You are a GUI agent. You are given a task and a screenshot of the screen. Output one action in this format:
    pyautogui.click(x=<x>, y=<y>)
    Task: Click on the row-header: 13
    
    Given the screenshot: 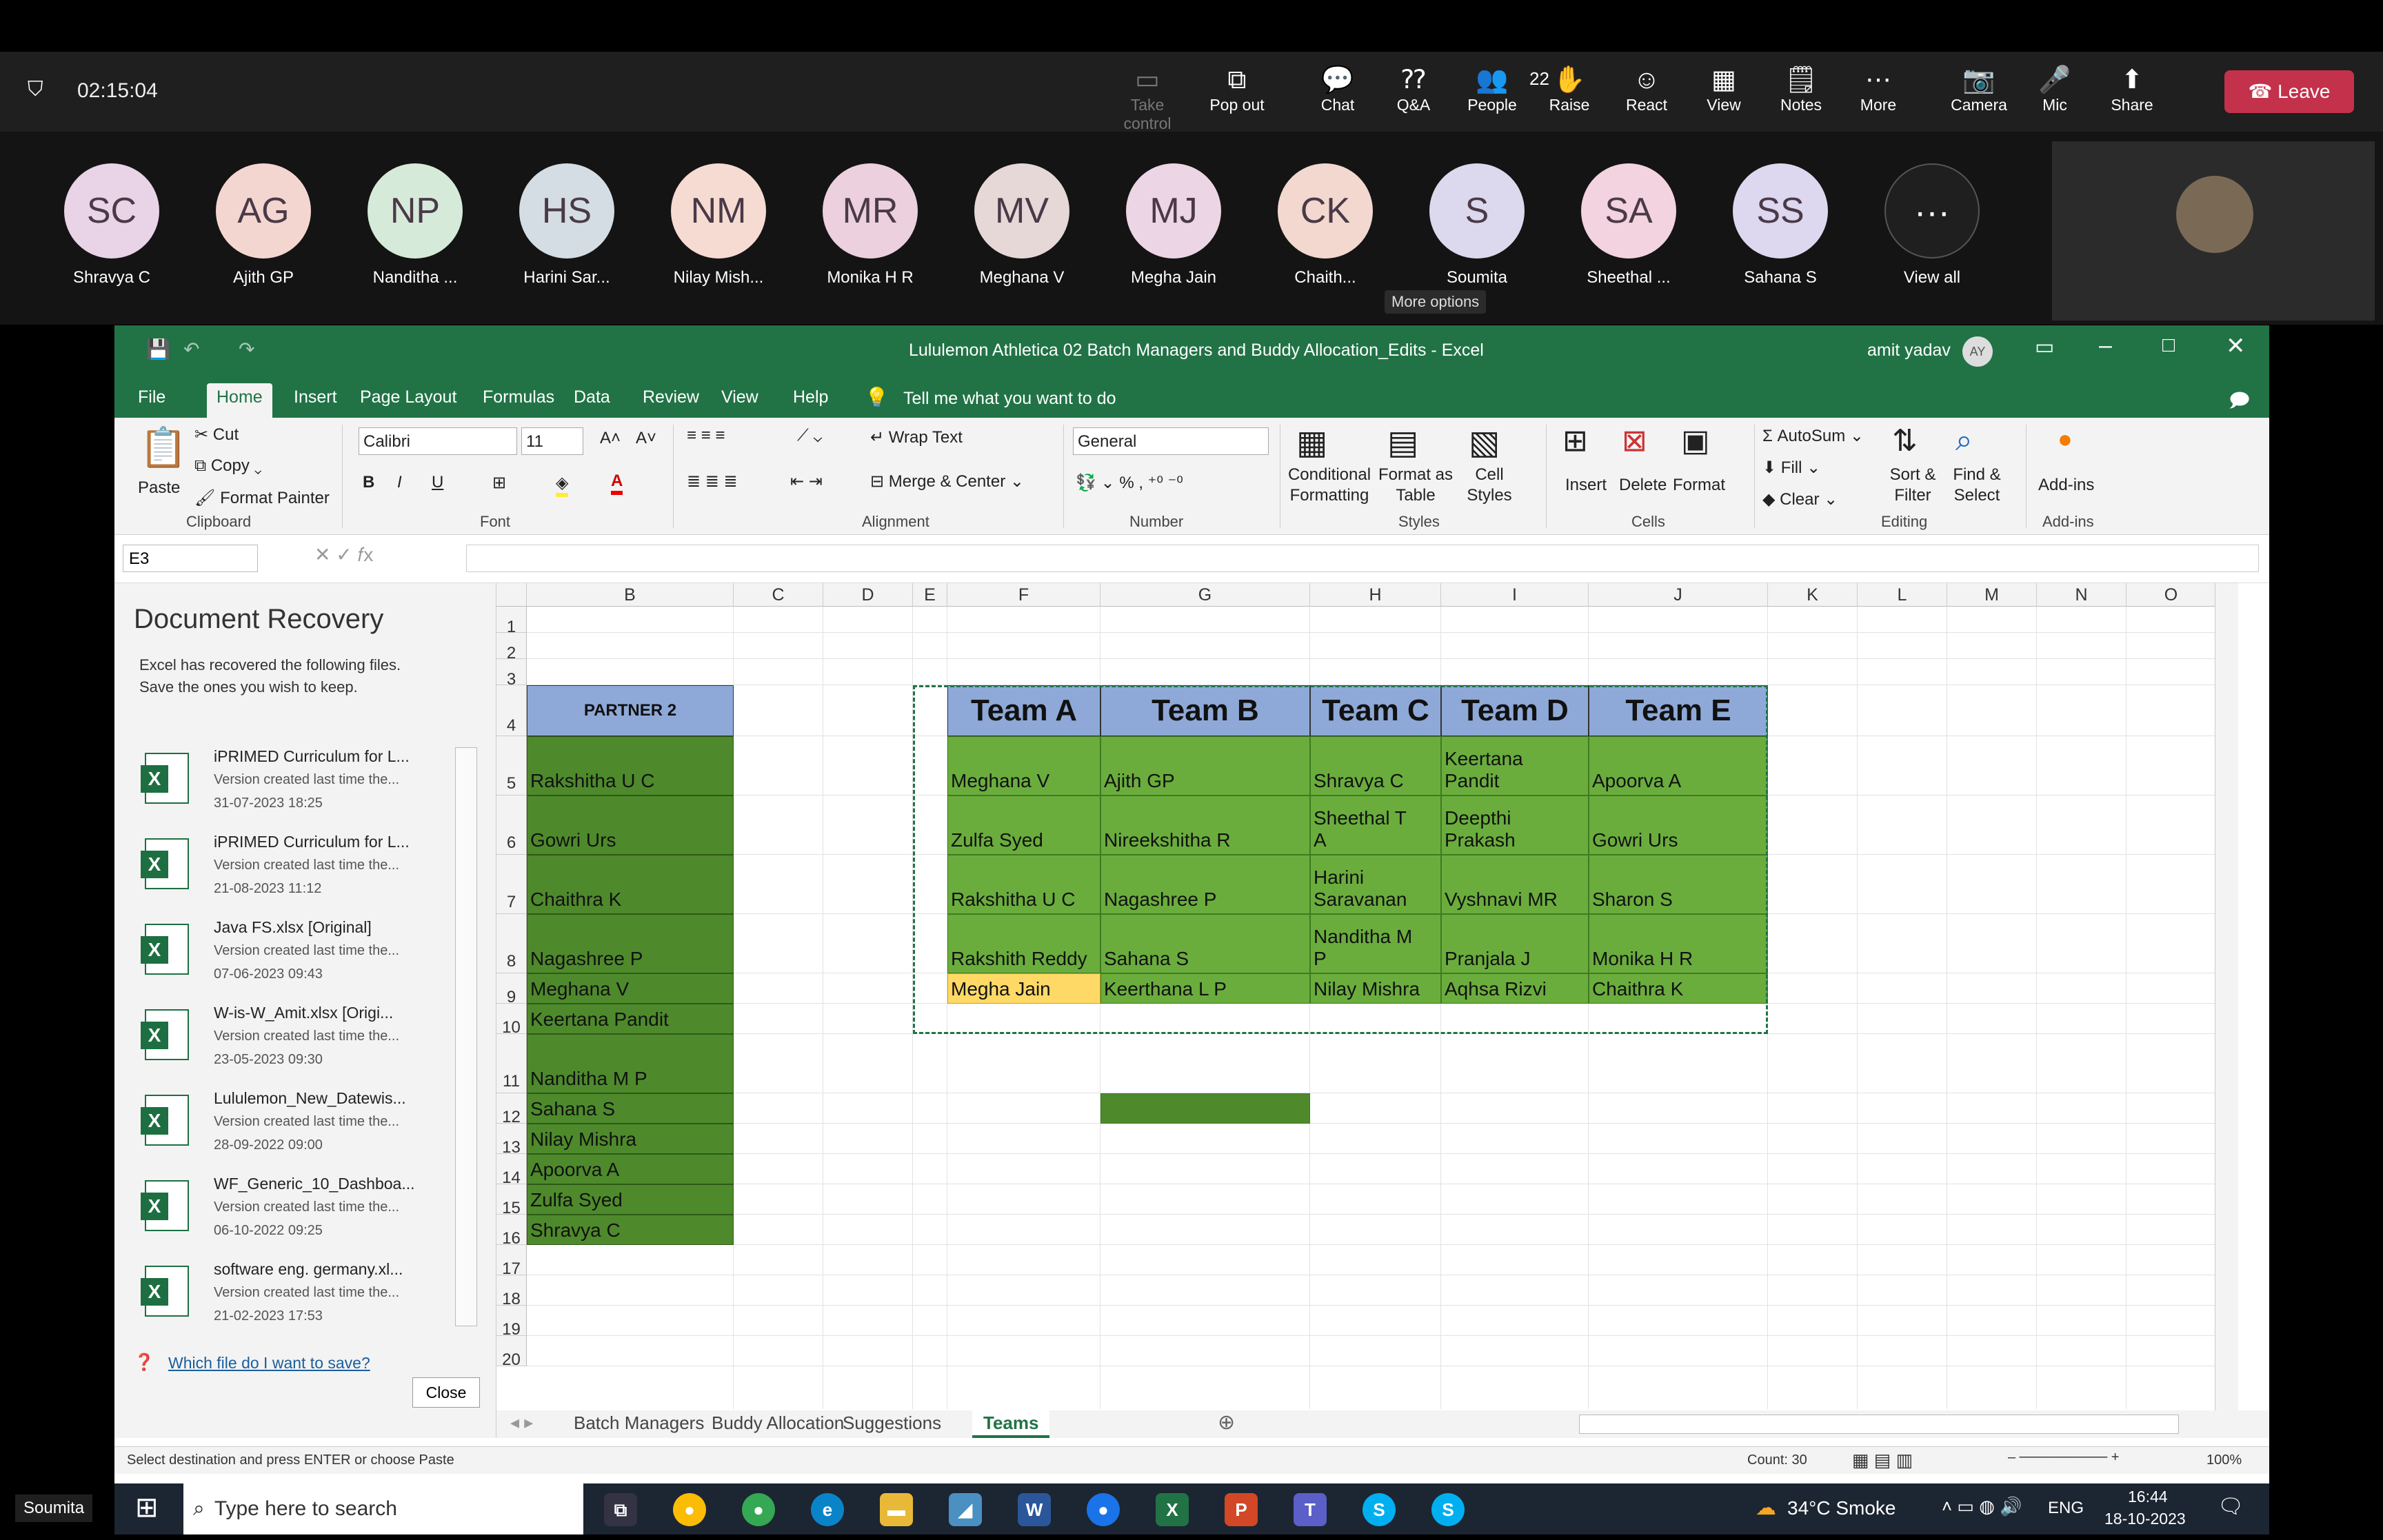 What is the action you would take?
    pyautogui.click(x=511, y=1141)
    